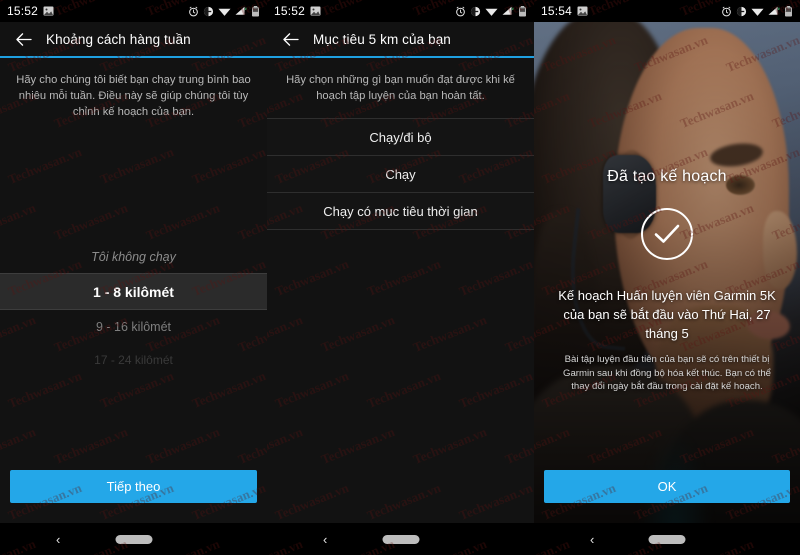  What do you see at coordinates (557, 11) in the screenshot?
I see `status-time: 15:54` at bounding box center [557, 11].